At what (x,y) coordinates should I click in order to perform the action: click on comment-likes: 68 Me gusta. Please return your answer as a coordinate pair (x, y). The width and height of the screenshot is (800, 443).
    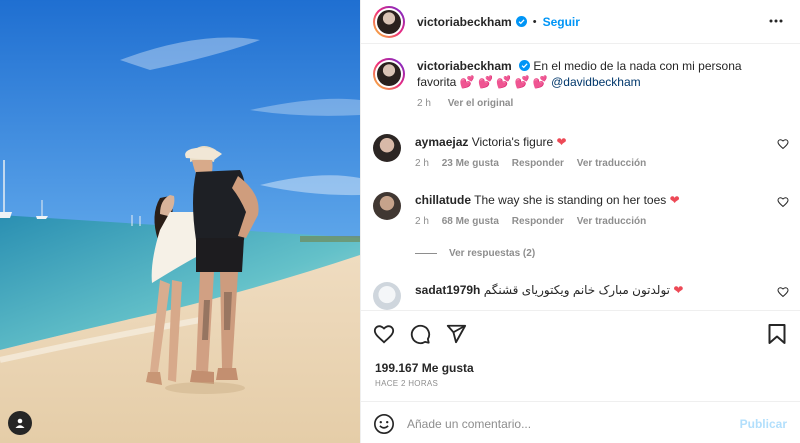
    Looking at the image, I should click on (470, 221).